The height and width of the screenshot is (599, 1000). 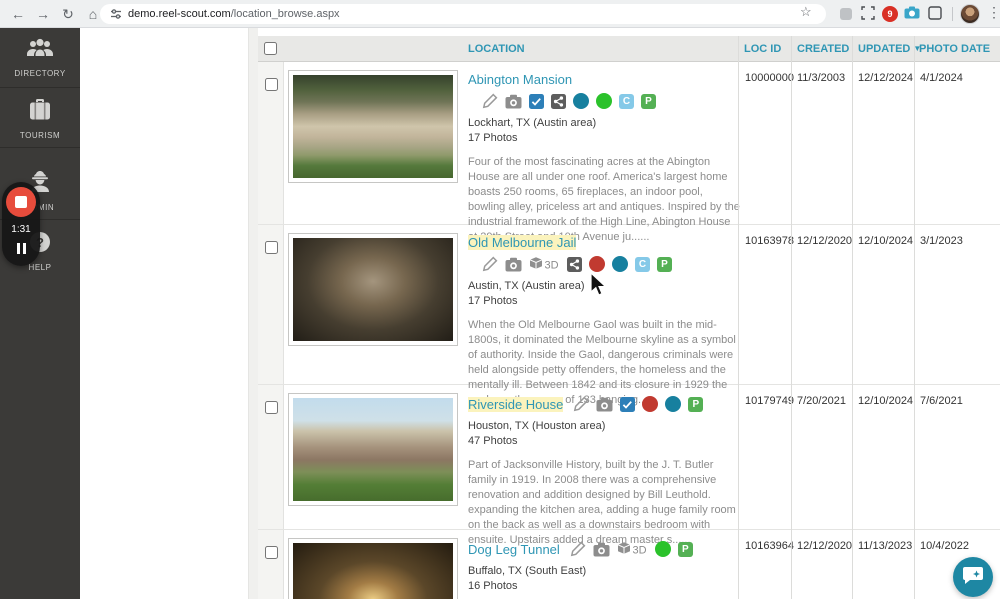 I want to click on updated-cell: 11/13/2023, so click(x=885, y=546).